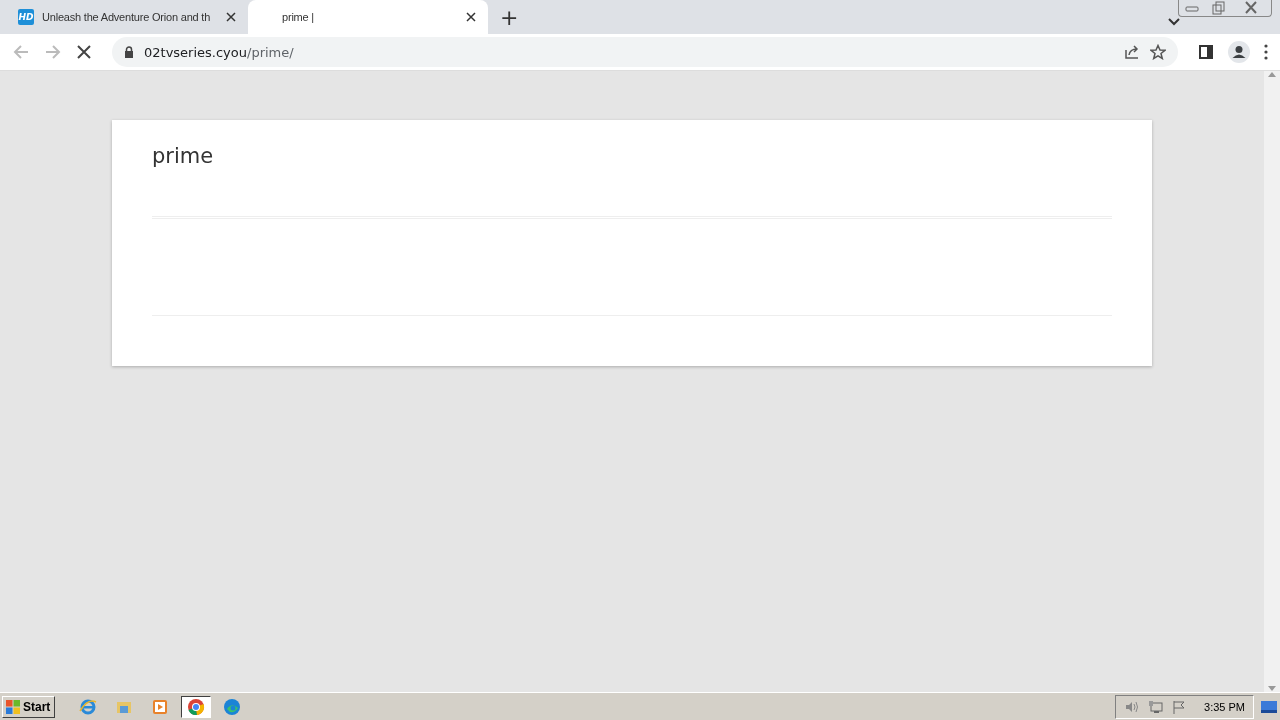 The width and height of the screenshot is (1280, 720). What do you see at coordinates (13, 706) in the screenshot?
I see `windows-logo-icon` at bounding box center [13, 706].